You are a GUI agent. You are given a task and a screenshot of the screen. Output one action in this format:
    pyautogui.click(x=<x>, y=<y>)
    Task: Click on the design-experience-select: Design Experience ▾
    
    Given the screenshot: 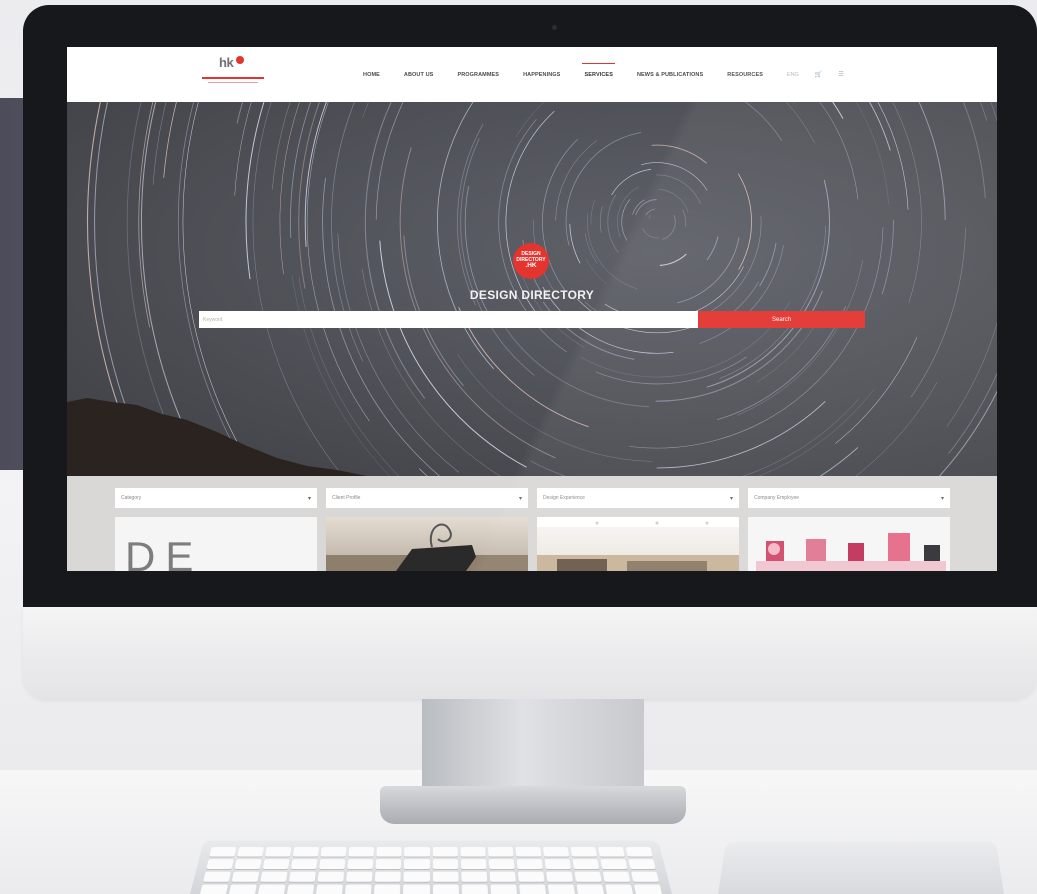 What is the action you would take?
    pyautogui.click(x=638, y=498)
    